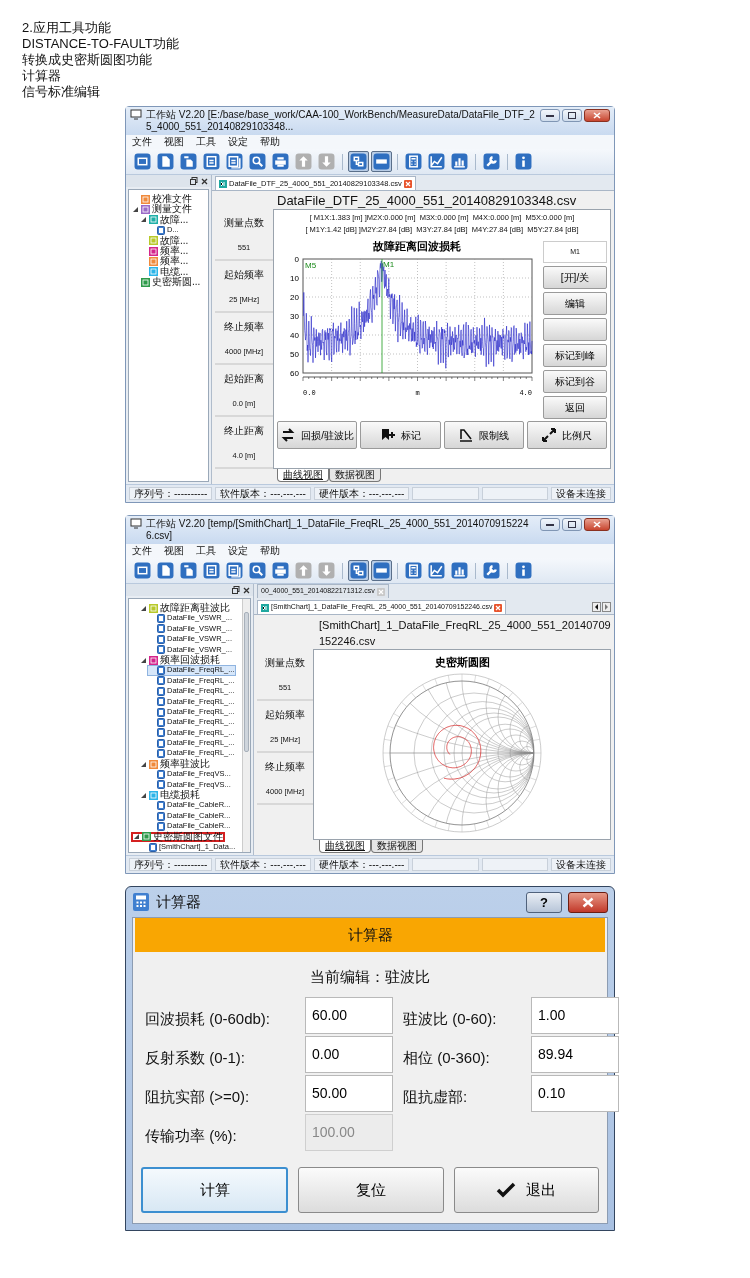  Describe the element at coordinates (575, 277) in the screenshot. I see `side-button: [开]/关` at that location.